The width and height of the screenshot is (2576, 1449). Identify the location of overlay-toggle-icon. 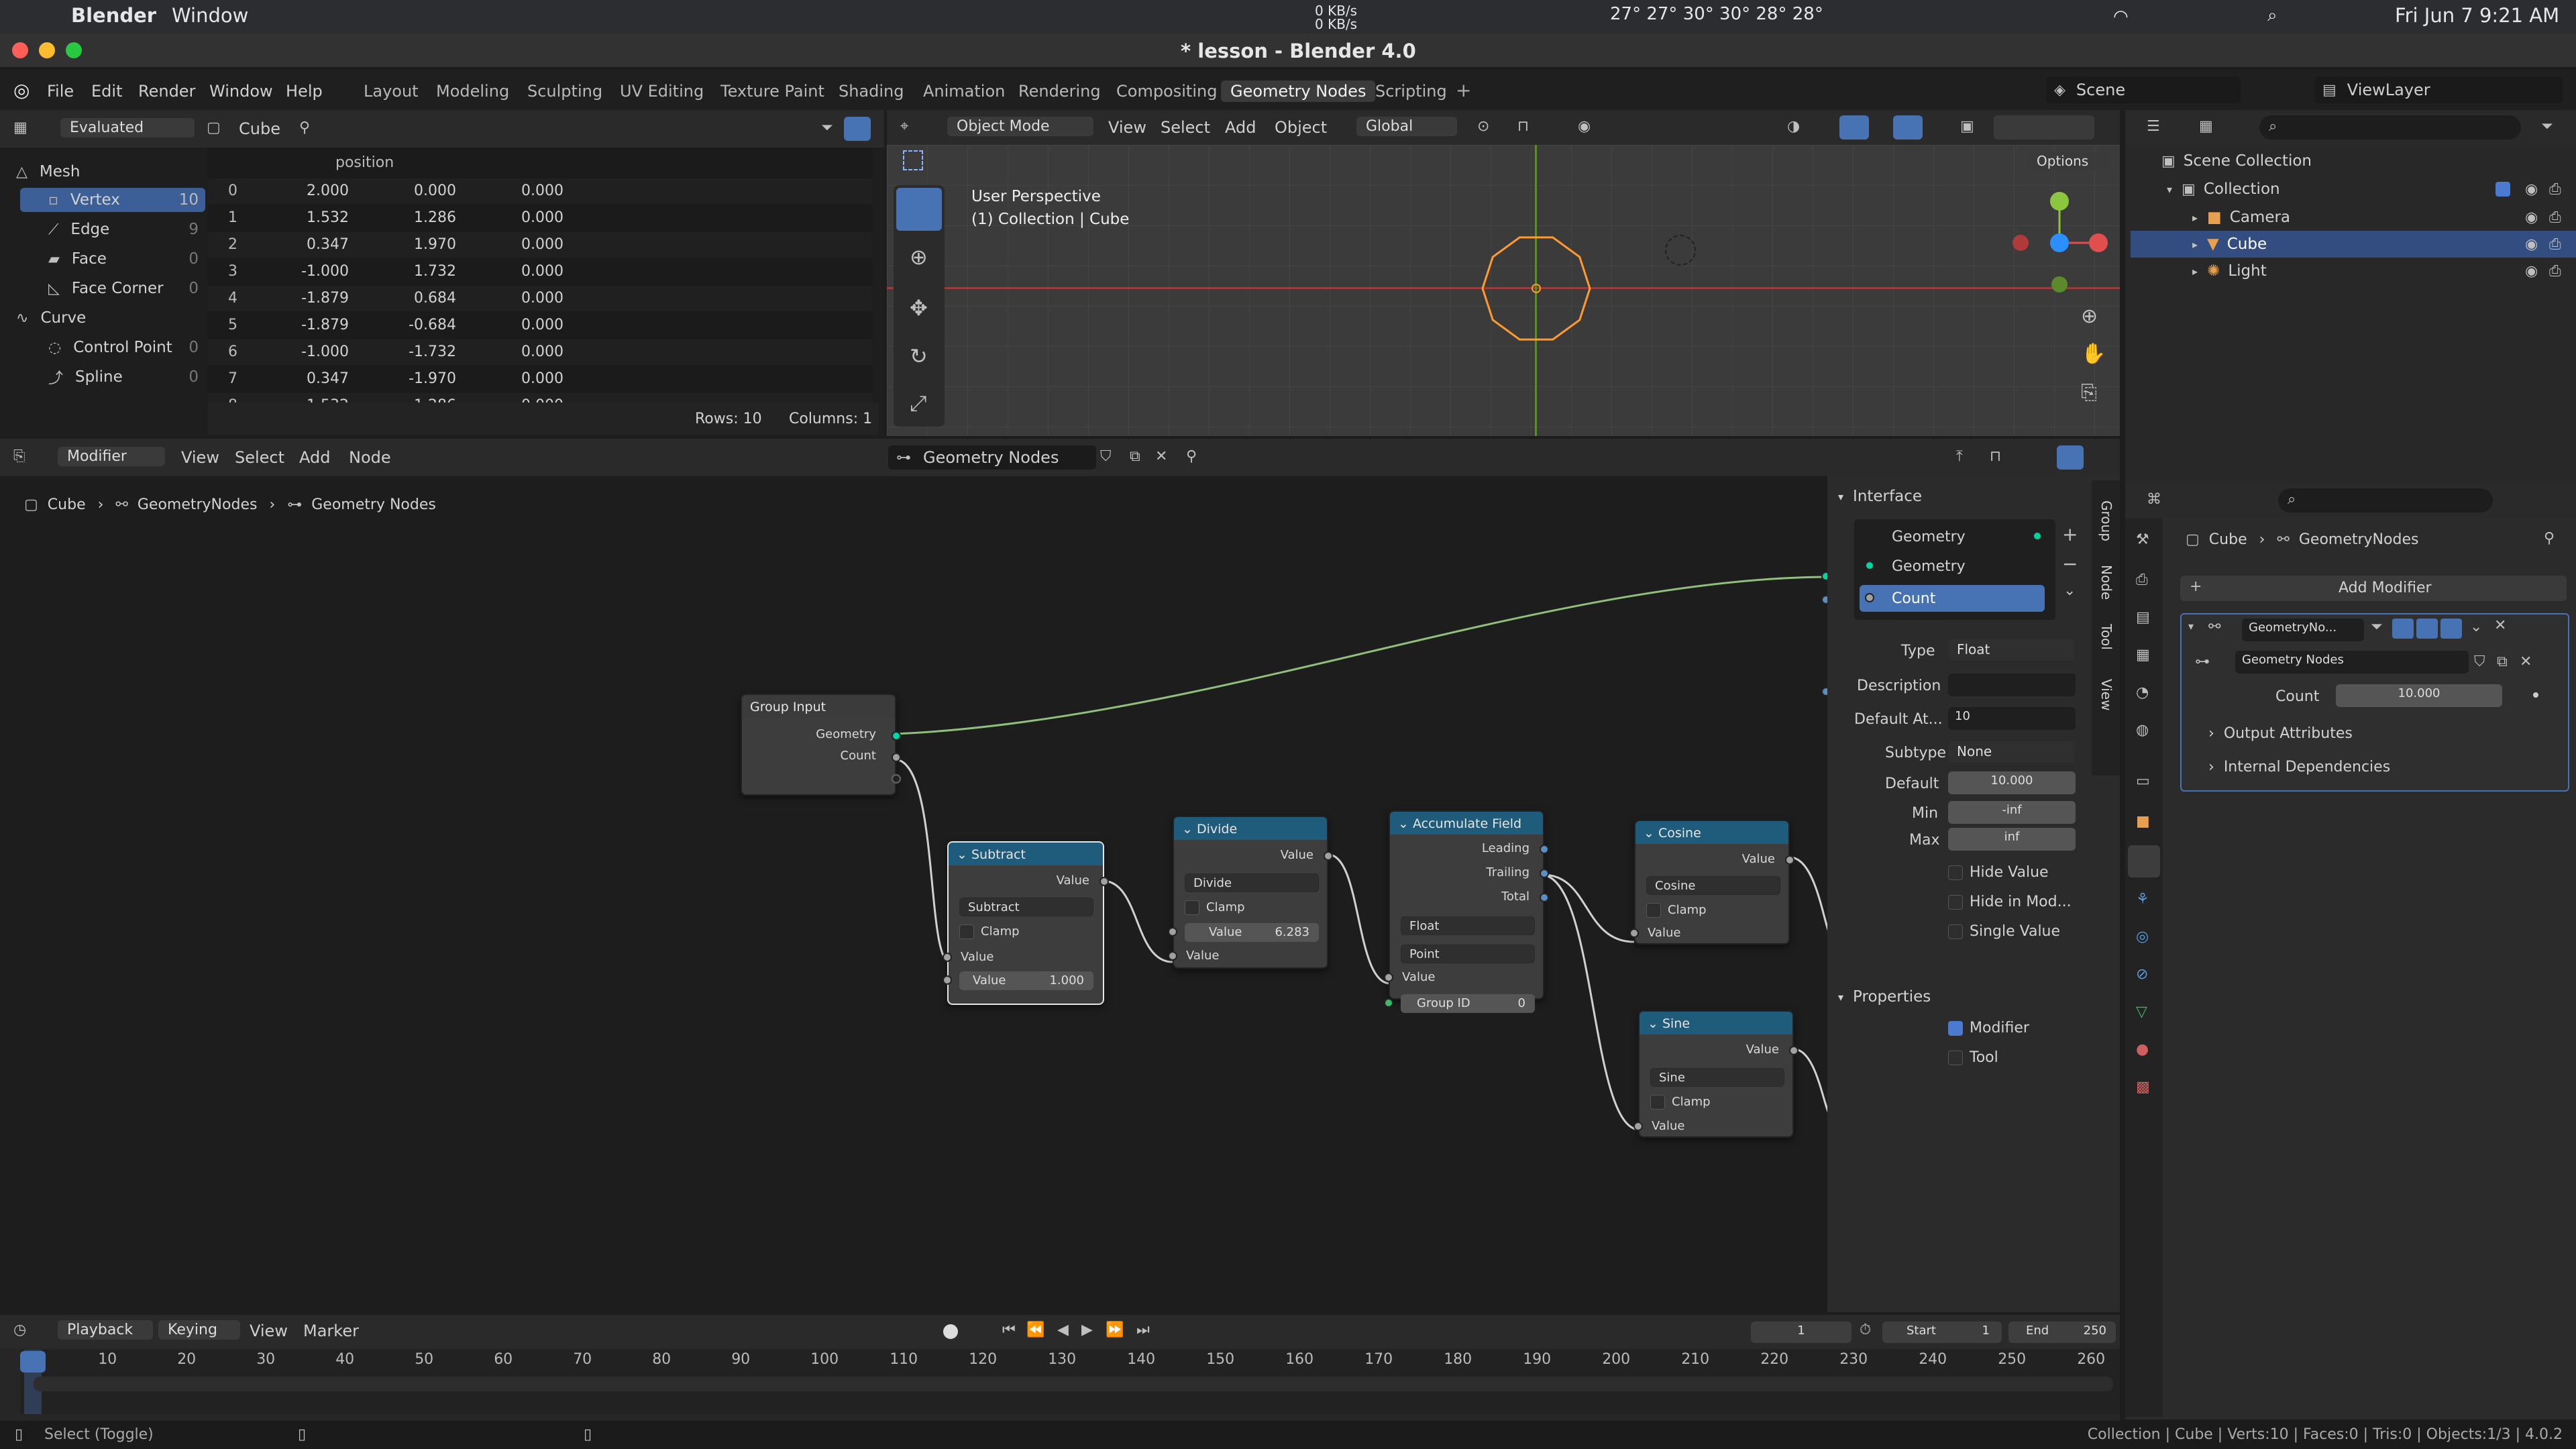
(2070, 457).